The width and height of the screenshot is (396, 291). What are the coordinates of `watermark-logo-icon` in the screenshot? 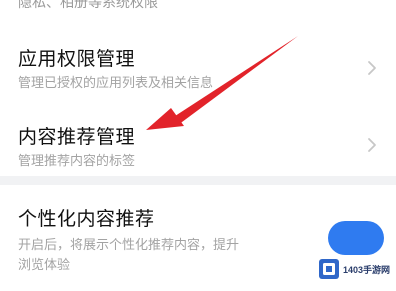 It's located at (329, 269).